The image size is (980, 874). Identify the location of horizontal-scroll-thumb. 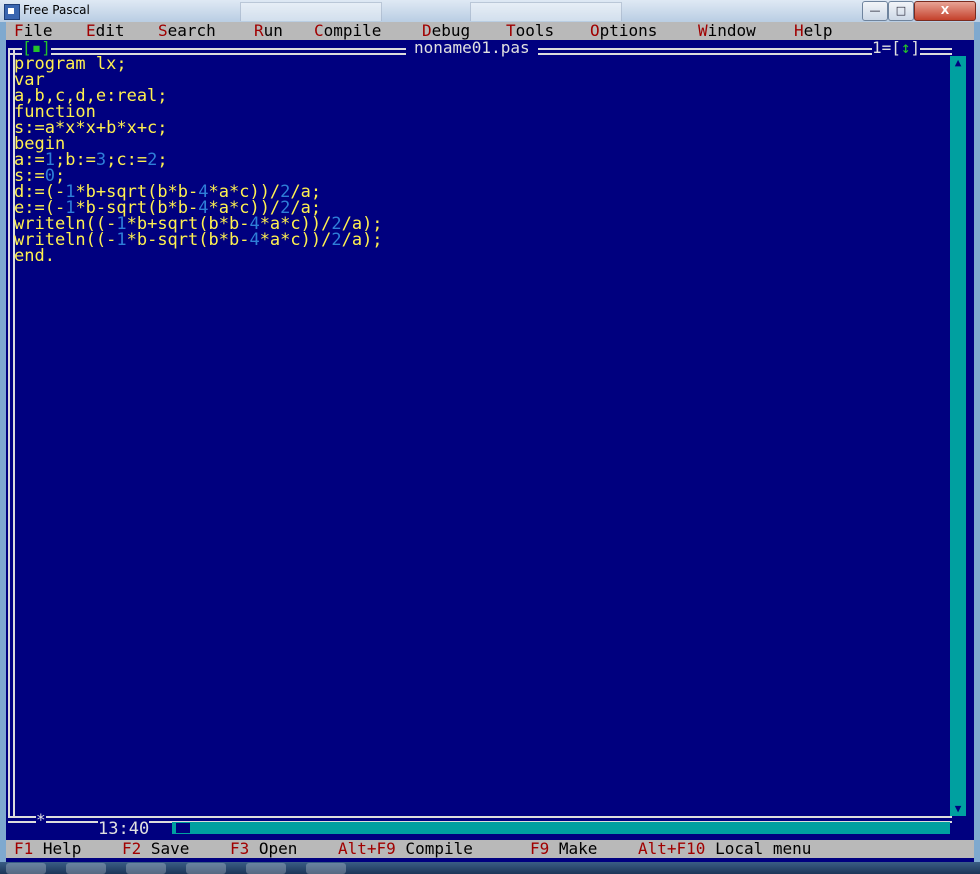
(183, 828).